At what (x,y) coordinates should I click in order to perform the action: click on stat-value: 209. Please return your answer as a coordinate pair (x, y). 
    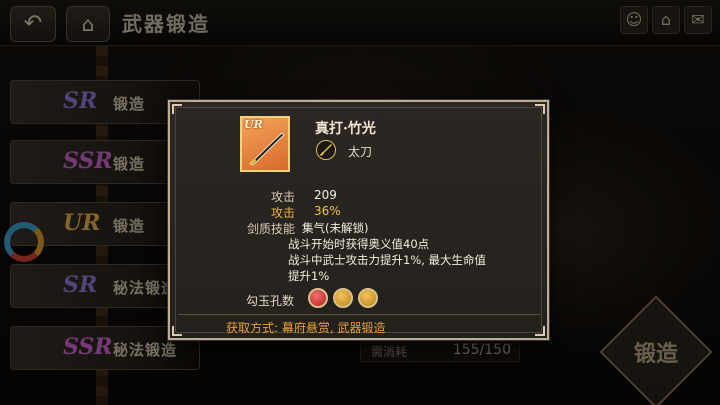
    Looking at the image, I should click on (325, 195).